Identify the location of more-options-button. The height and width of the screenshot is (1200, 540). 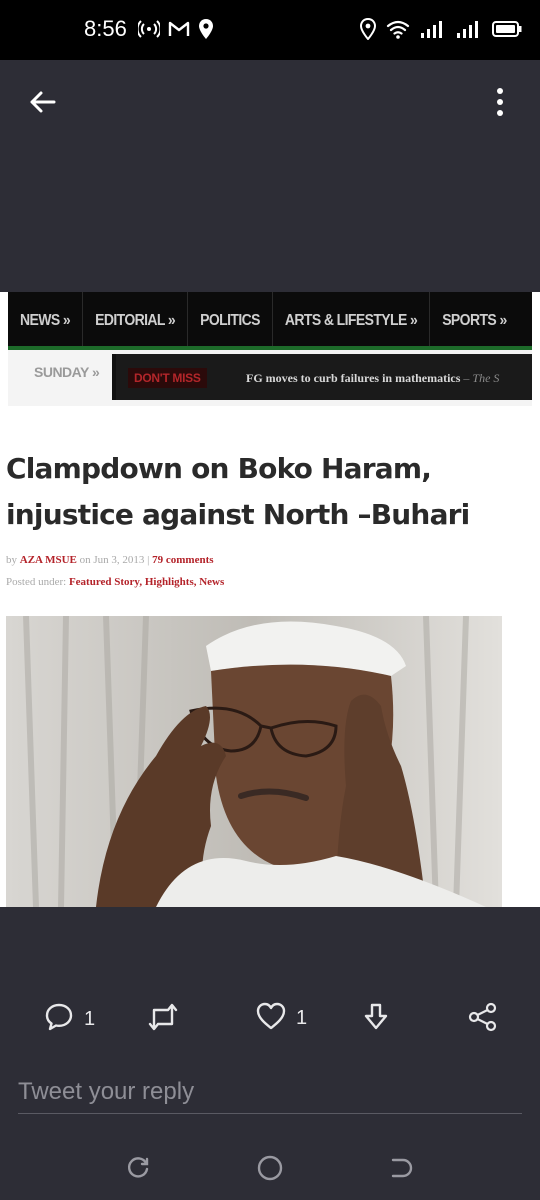
(500, 104).